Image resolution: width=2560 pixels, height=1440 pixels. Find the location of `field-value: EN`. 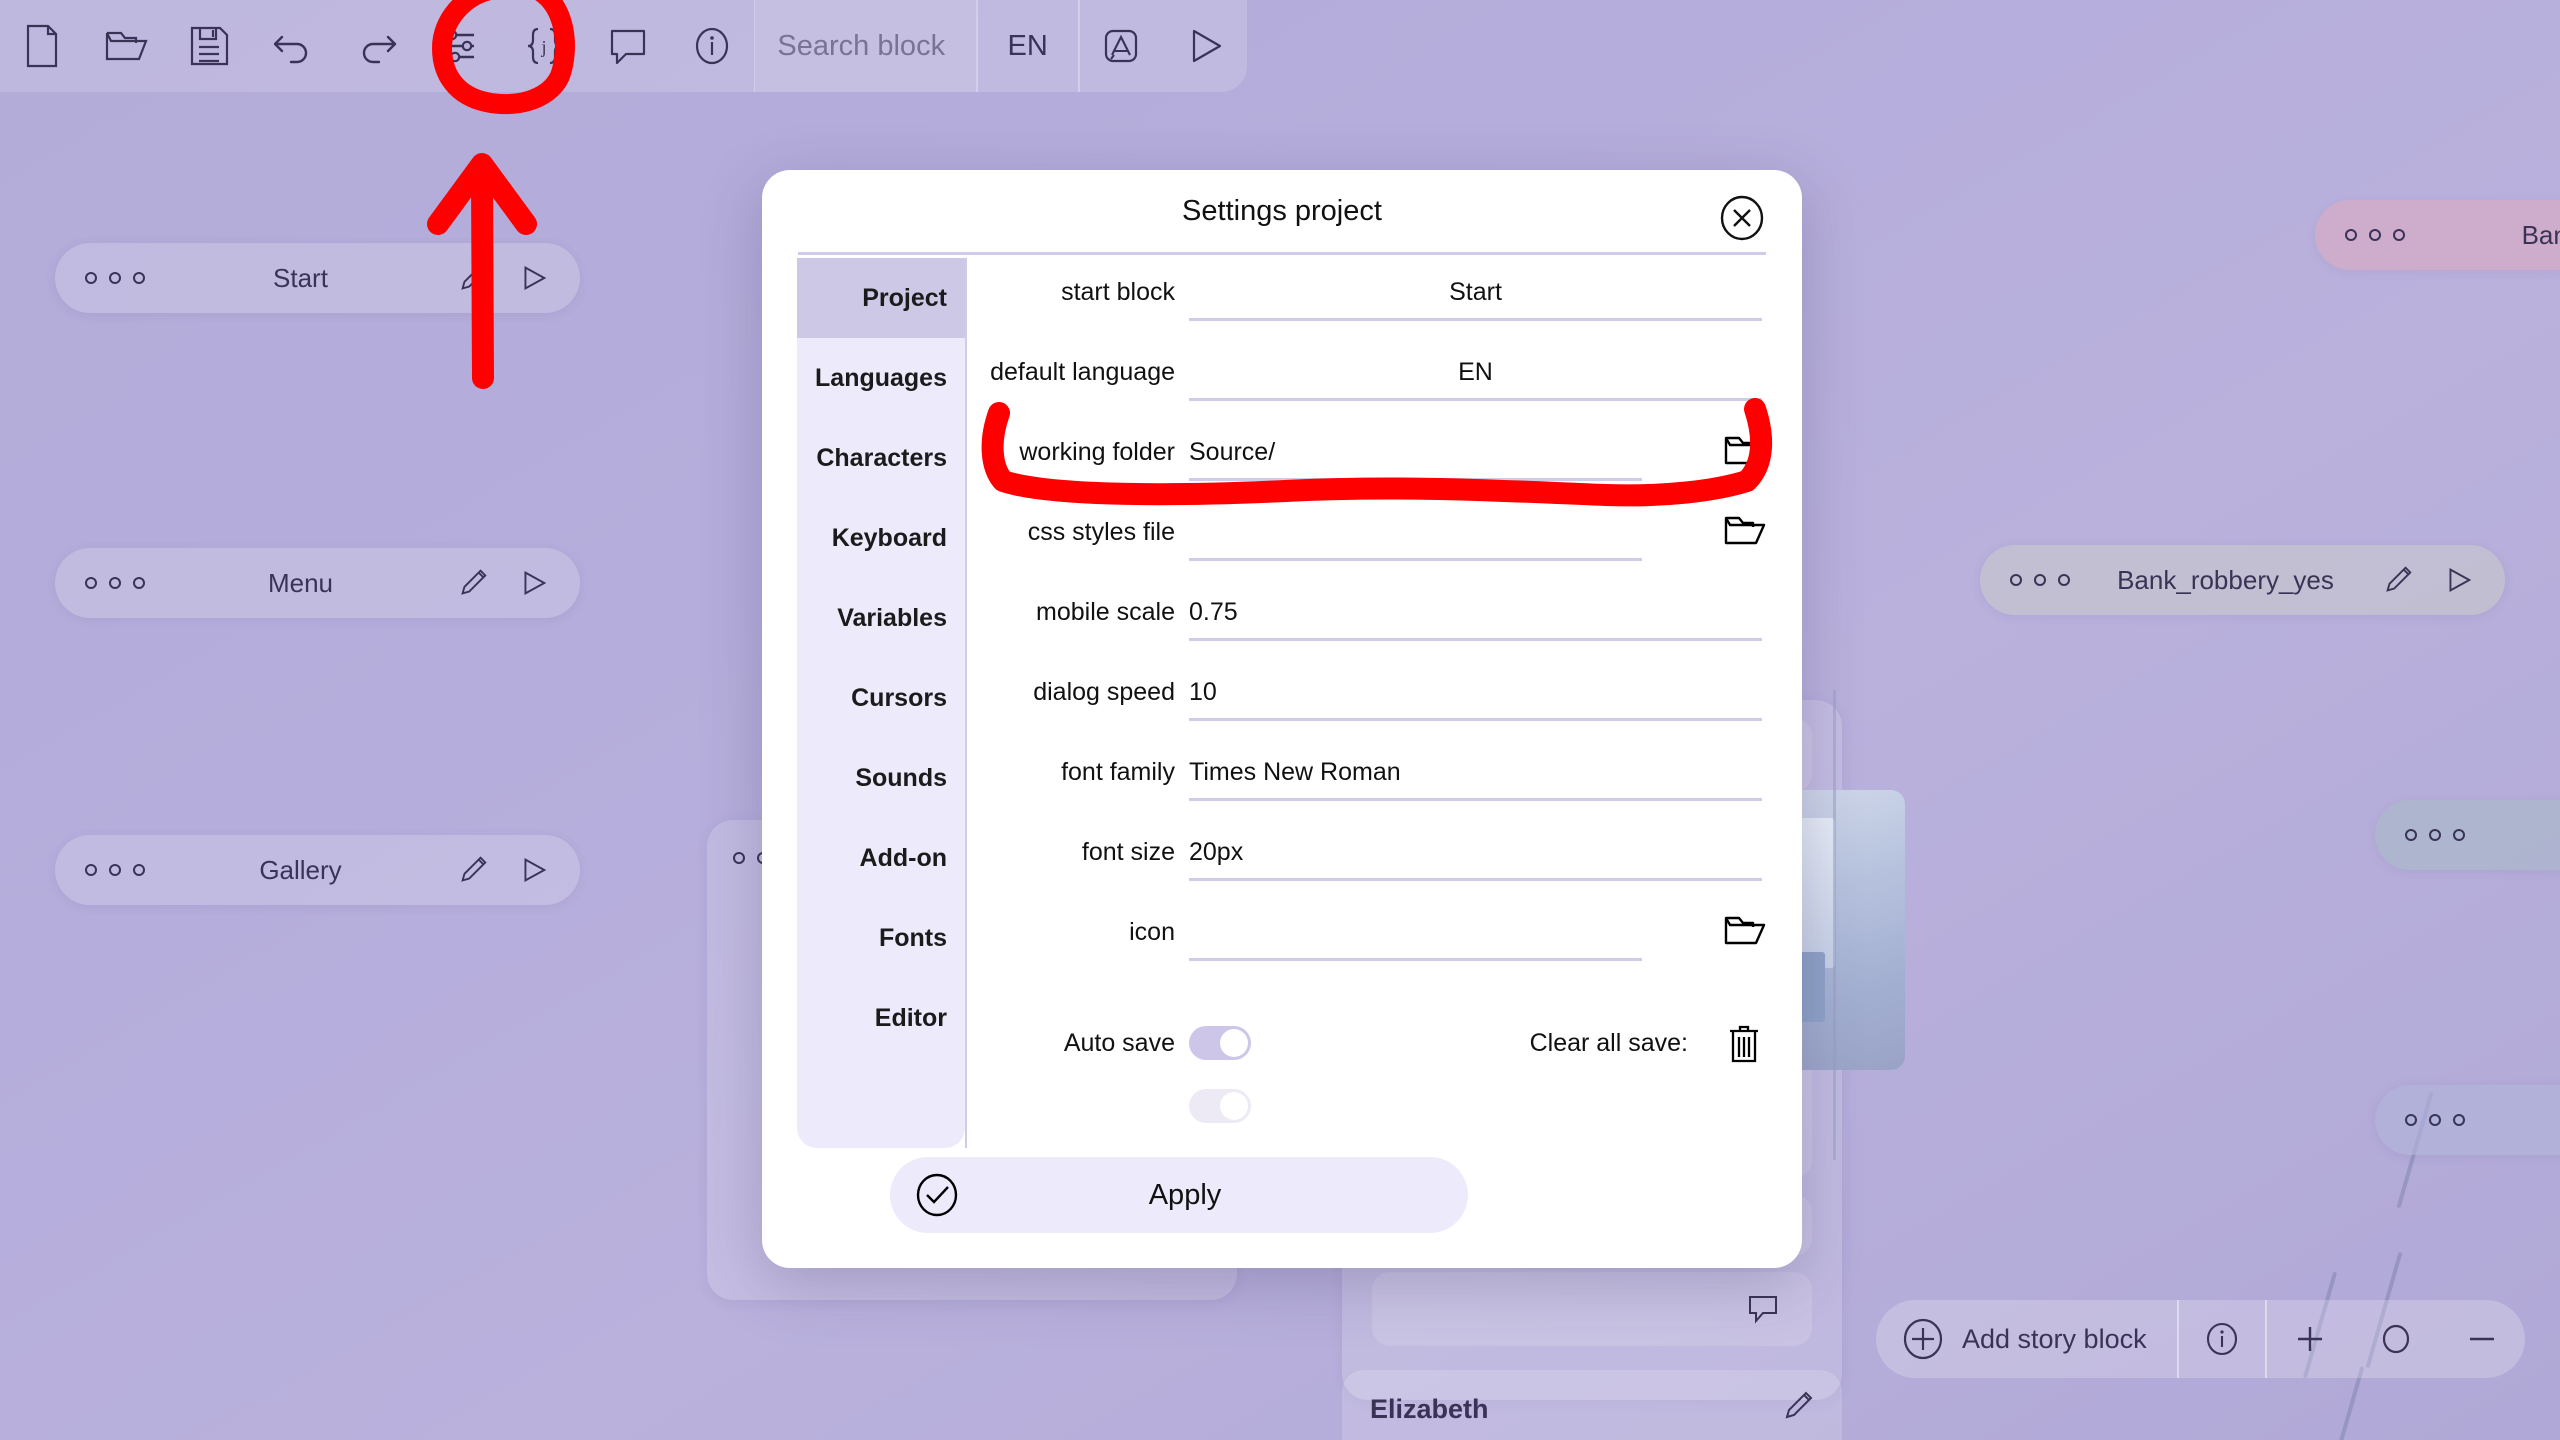

field-value: EN is located at coordinates (1475, 362).